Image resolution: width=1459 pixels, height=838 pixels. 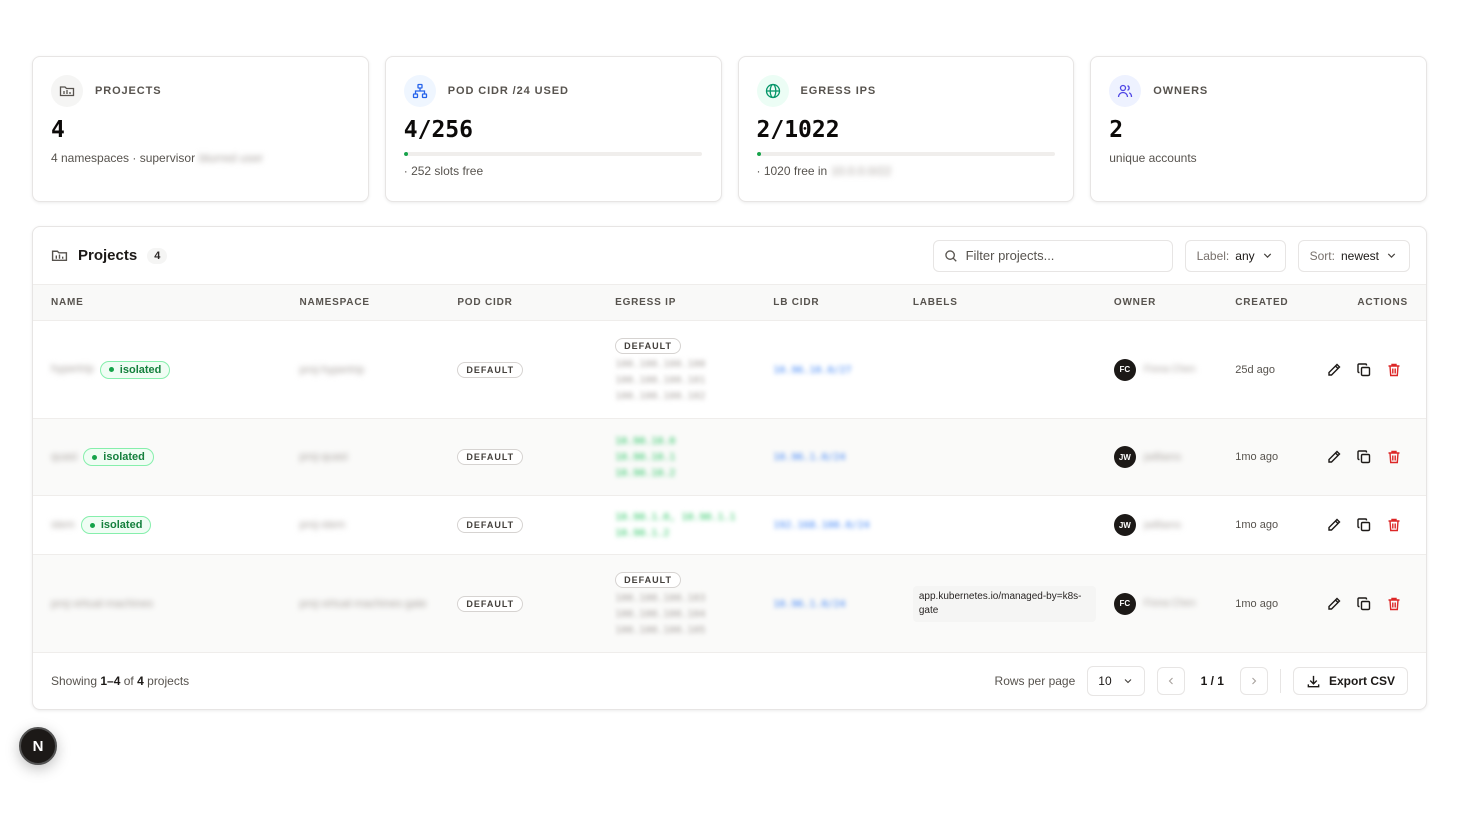 I want to click on project-name: hypertrip, so click(x=72, y=369).